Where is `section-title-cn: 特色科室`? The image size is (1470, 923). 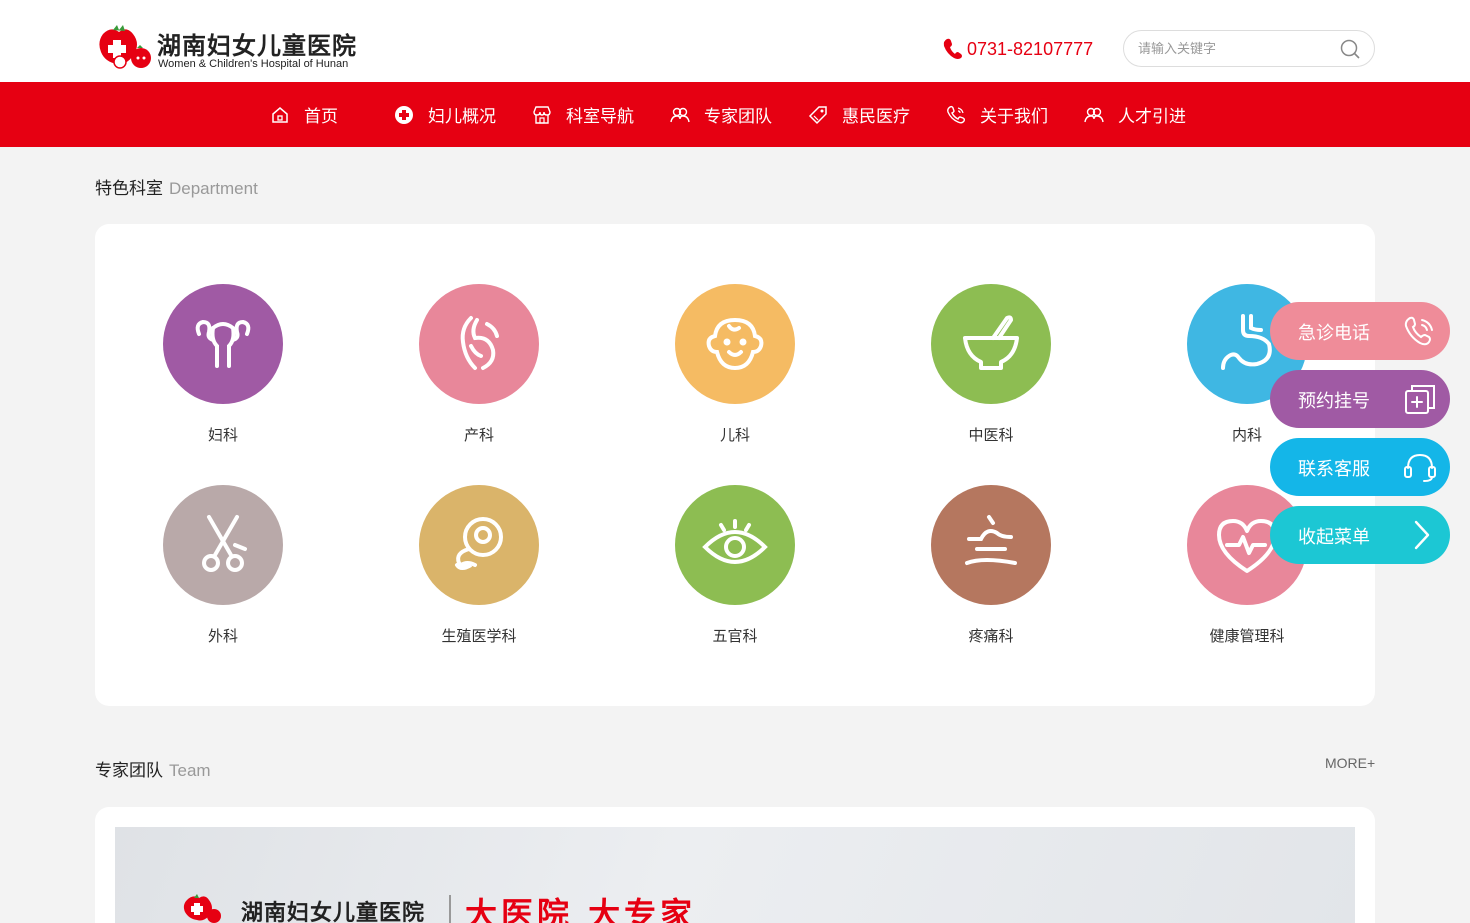 section-title-cn: 特色科室 is located at coordinates (129, 189).